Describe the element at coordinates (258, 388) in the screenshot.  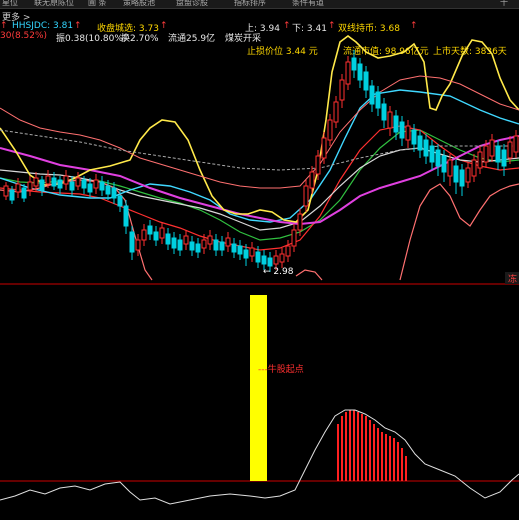
I see `signal-bar` at that location.